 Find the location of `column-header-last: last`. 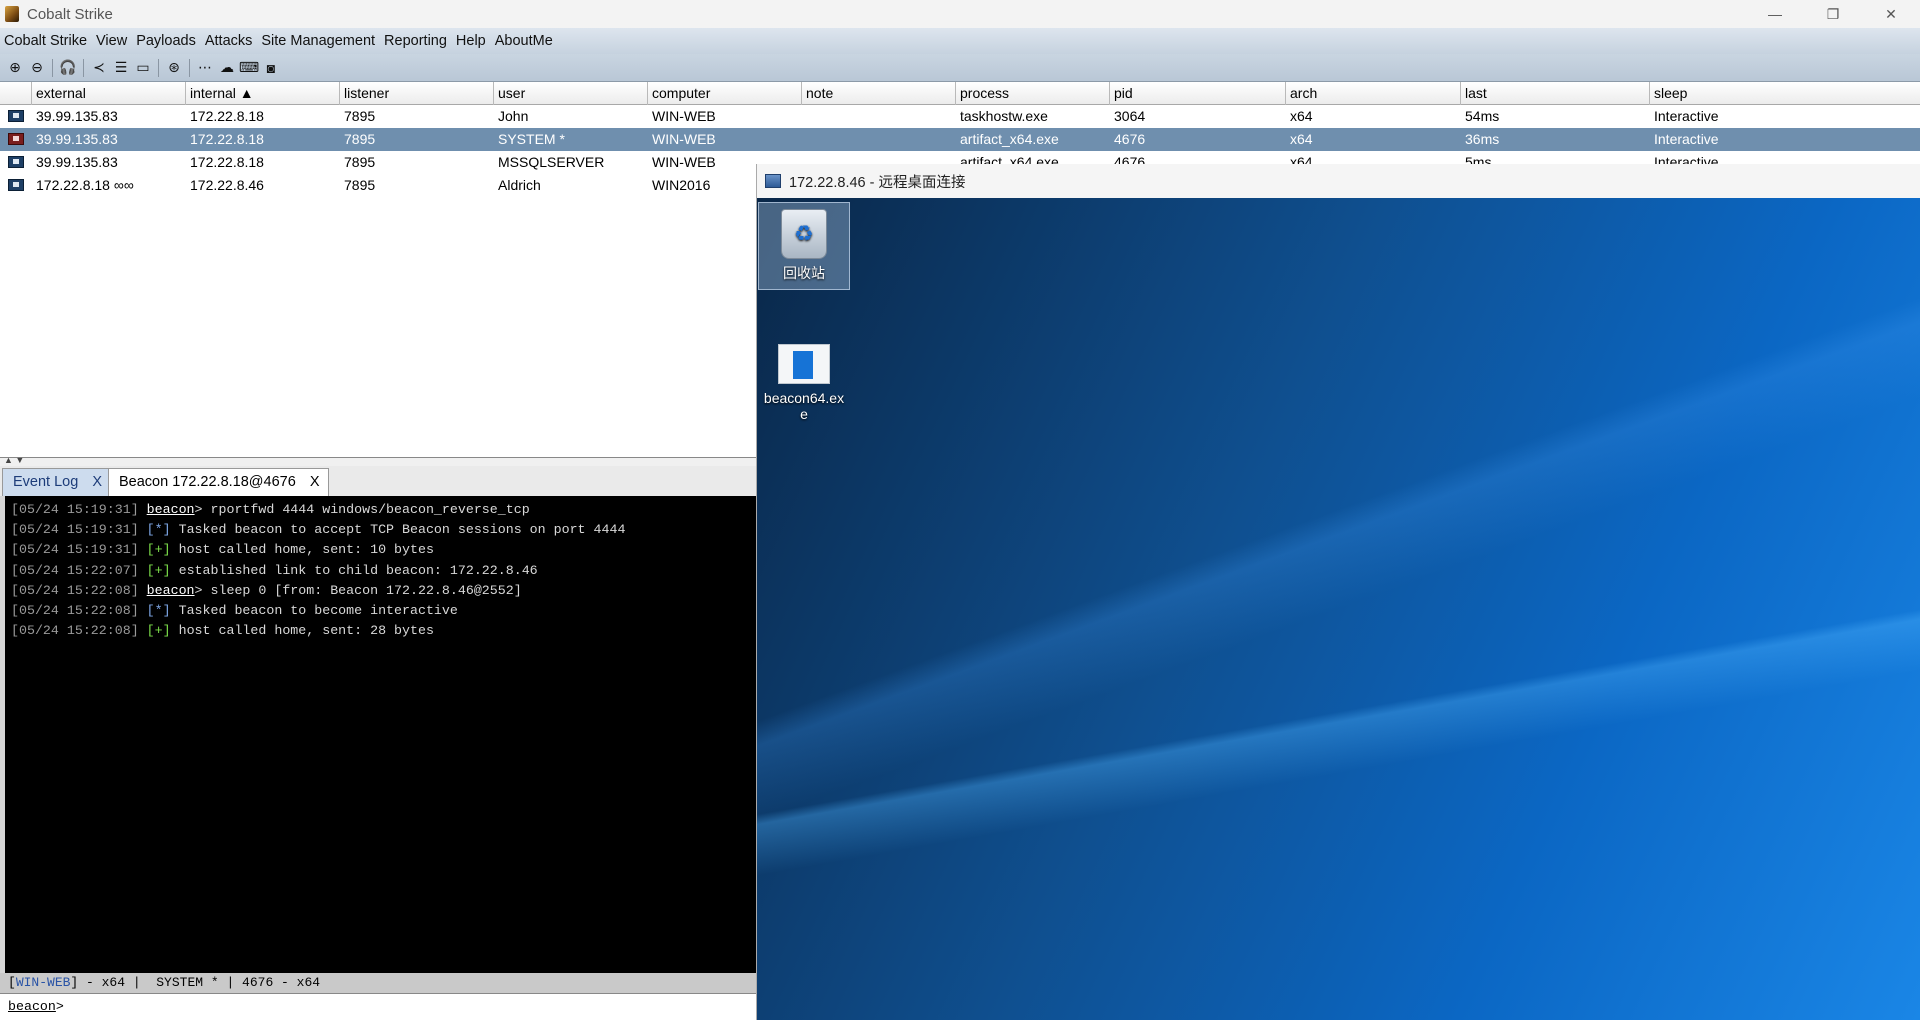

column-header-last: last is located at coordinates (1555, 93).